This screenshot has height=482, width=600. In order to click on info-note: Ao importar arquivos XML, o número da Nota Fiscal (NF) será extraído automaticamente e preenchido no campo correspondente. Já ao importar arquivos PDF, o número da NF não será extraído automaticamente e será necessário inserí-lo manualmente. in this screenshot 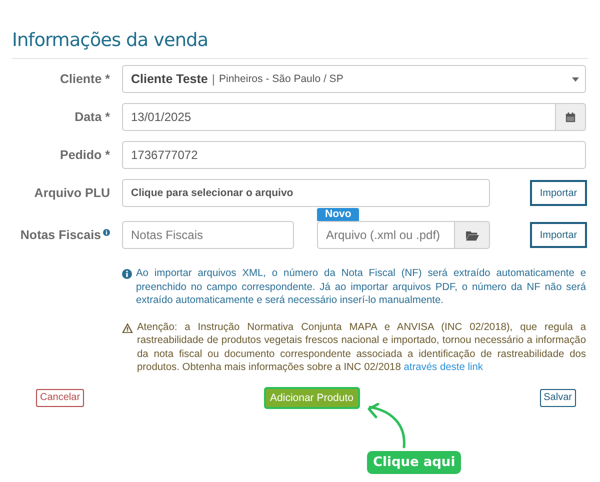, I will do `click(361, 287)`.